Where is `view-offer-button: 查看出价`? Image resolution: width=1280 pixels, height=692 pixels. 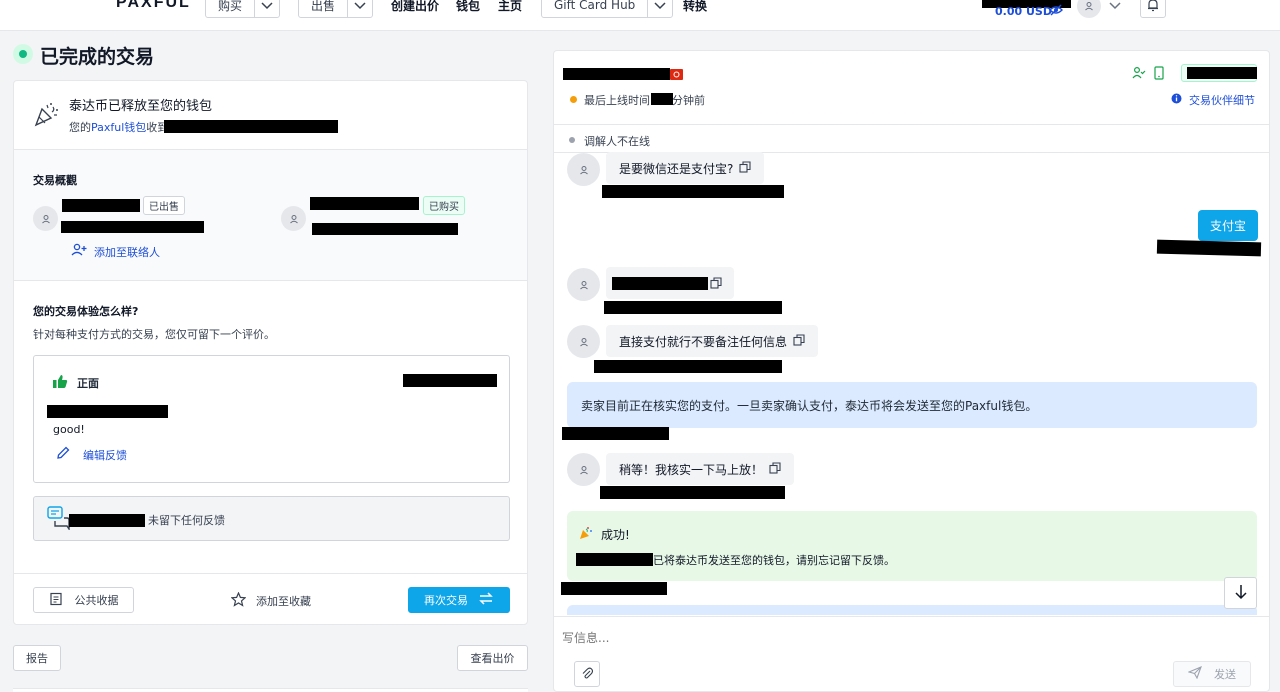 view-offer-button: 查看出价 is located at coordinates (492, 658).